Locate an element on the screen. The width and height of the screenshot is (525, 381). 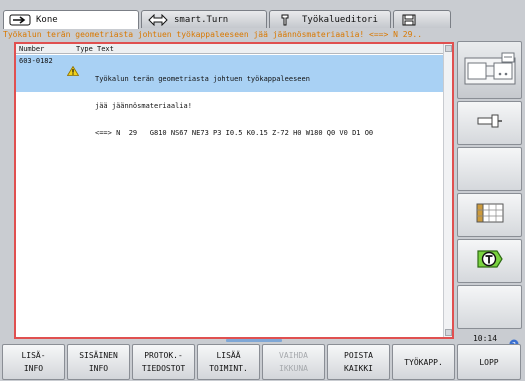
tab-label: smart.Turn is located at coordinates (201, 19).